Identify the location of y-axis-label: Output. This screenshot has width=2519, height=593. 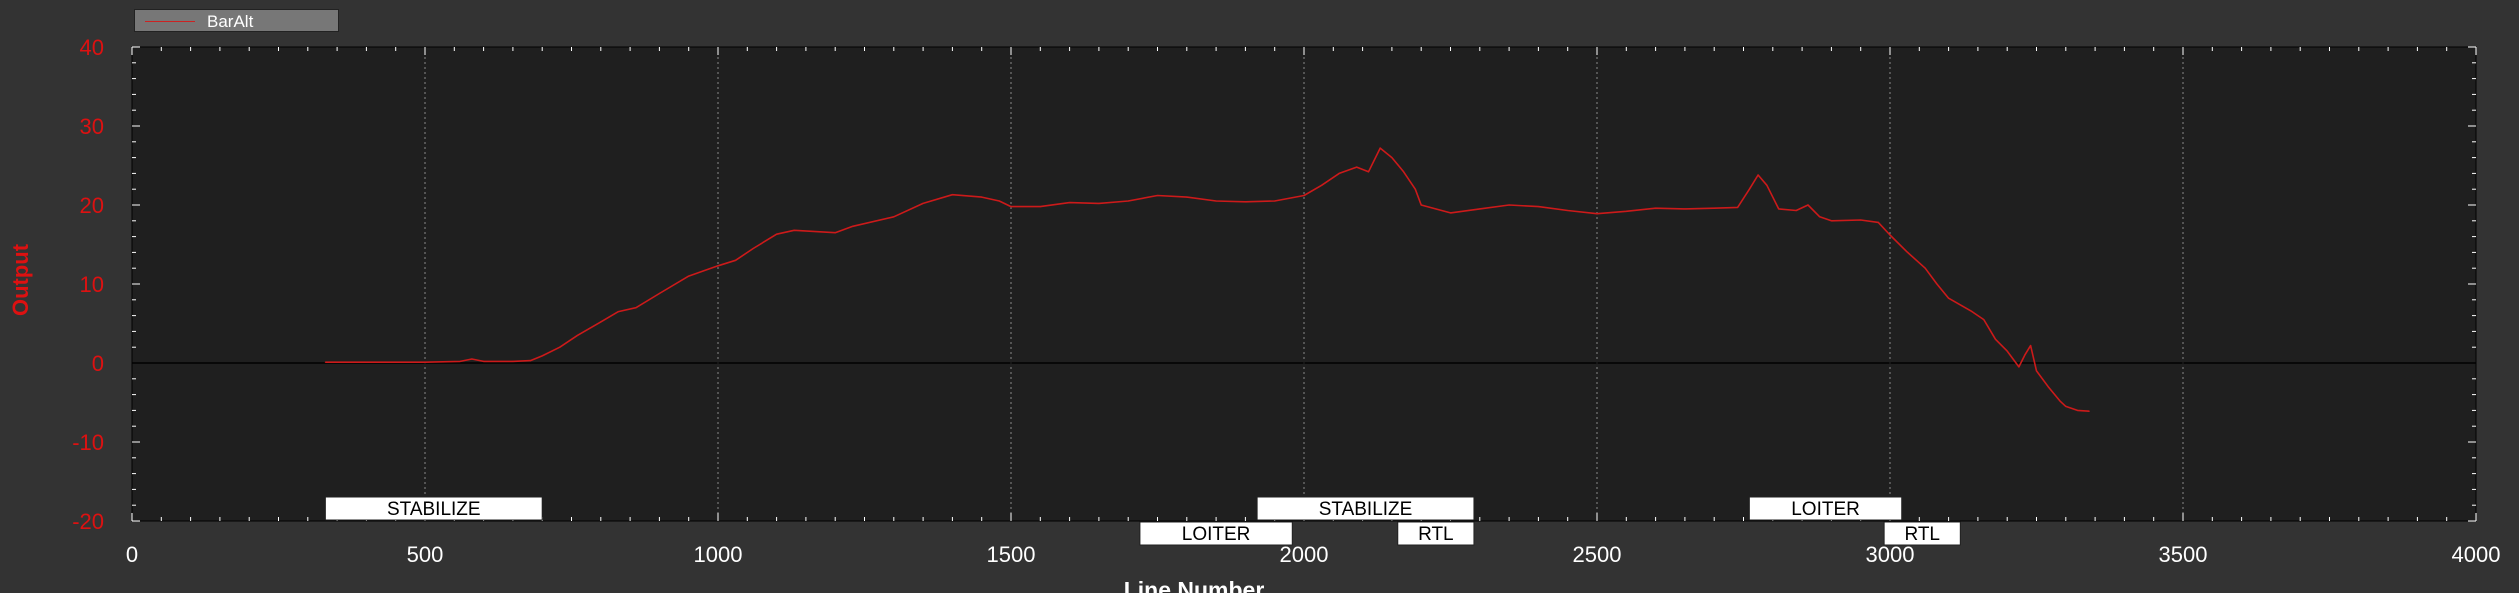
(20, 279).